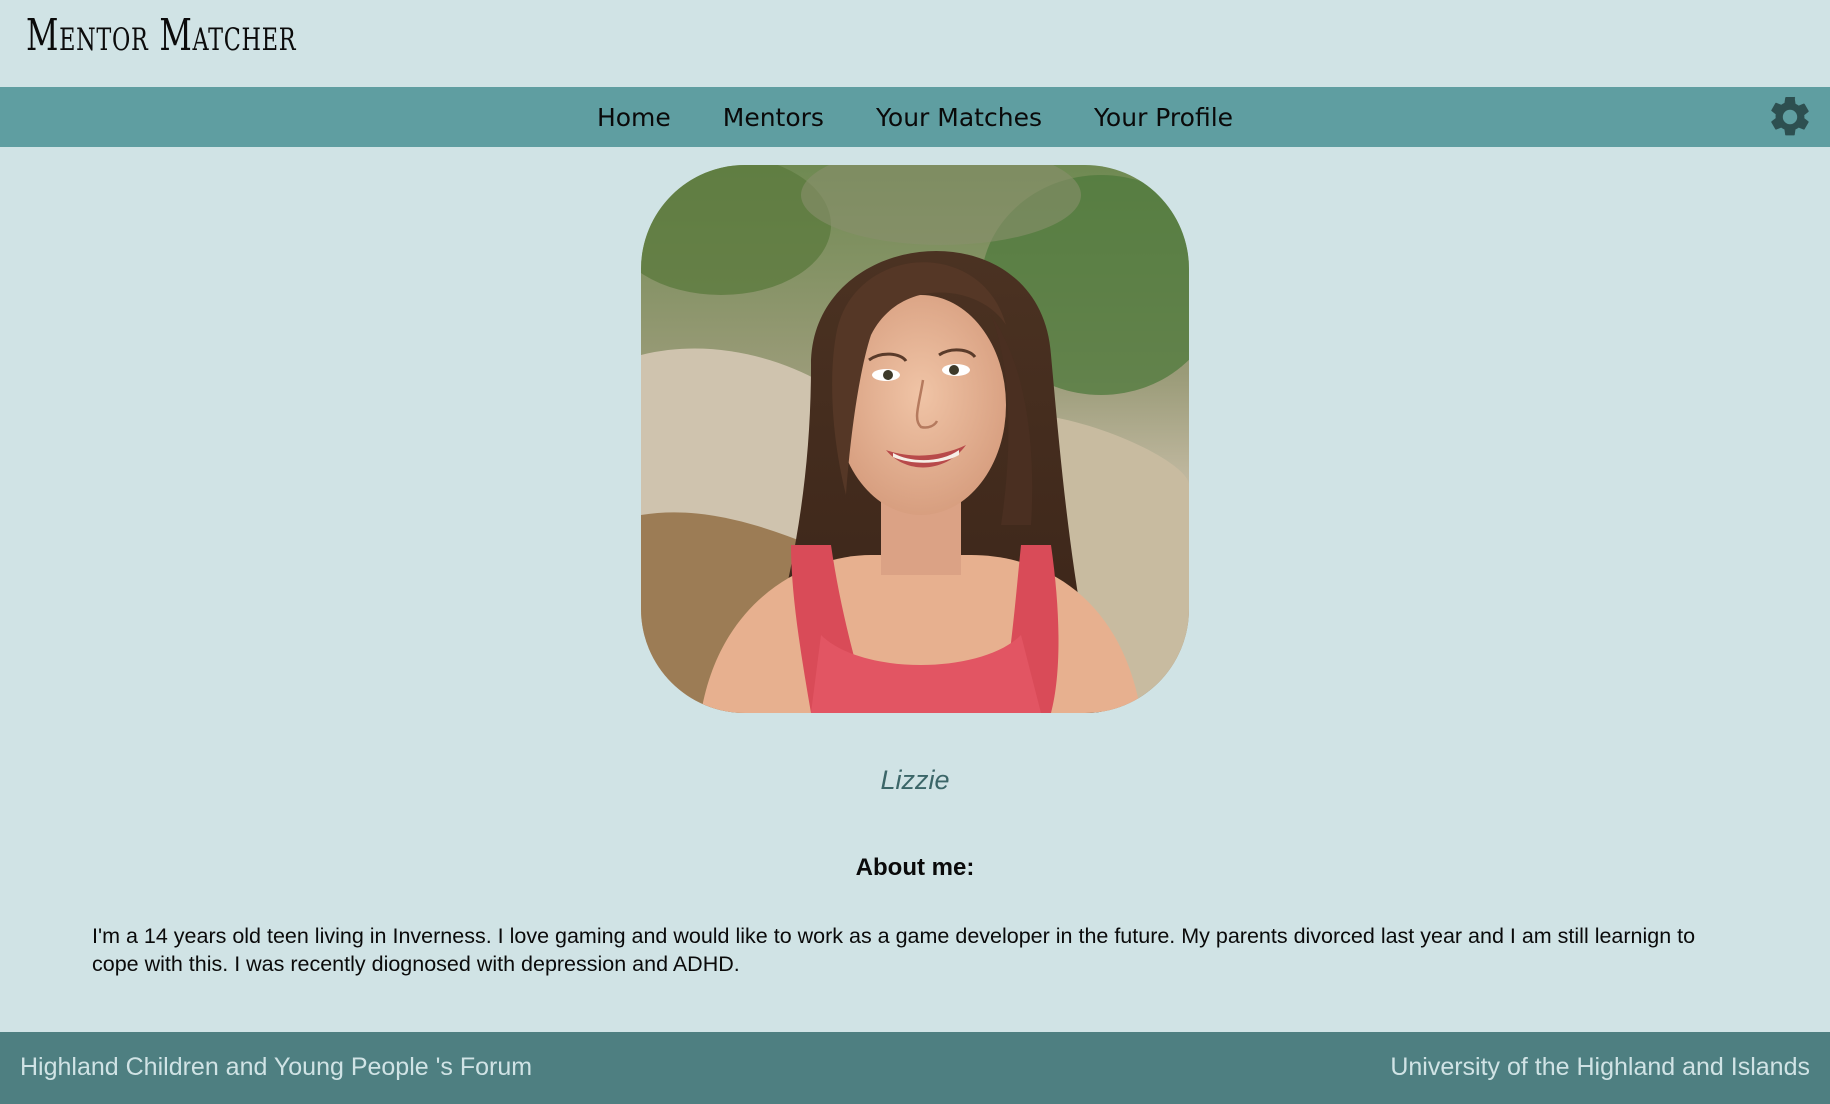  What do you see at coordinates (1600, 1067) in the screenshot?
I see `footer-right-text: University of the Highland and Islands` at bounding box center [1600, 1067].